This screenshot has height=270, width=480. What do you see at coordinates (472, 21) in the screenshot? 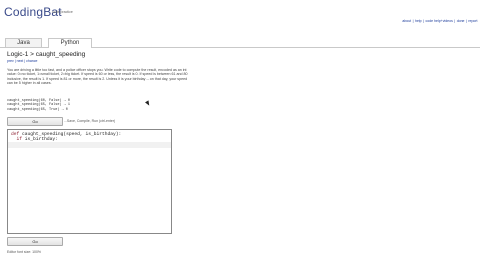
I see `report-link: report` at bounding box center [472, 21].